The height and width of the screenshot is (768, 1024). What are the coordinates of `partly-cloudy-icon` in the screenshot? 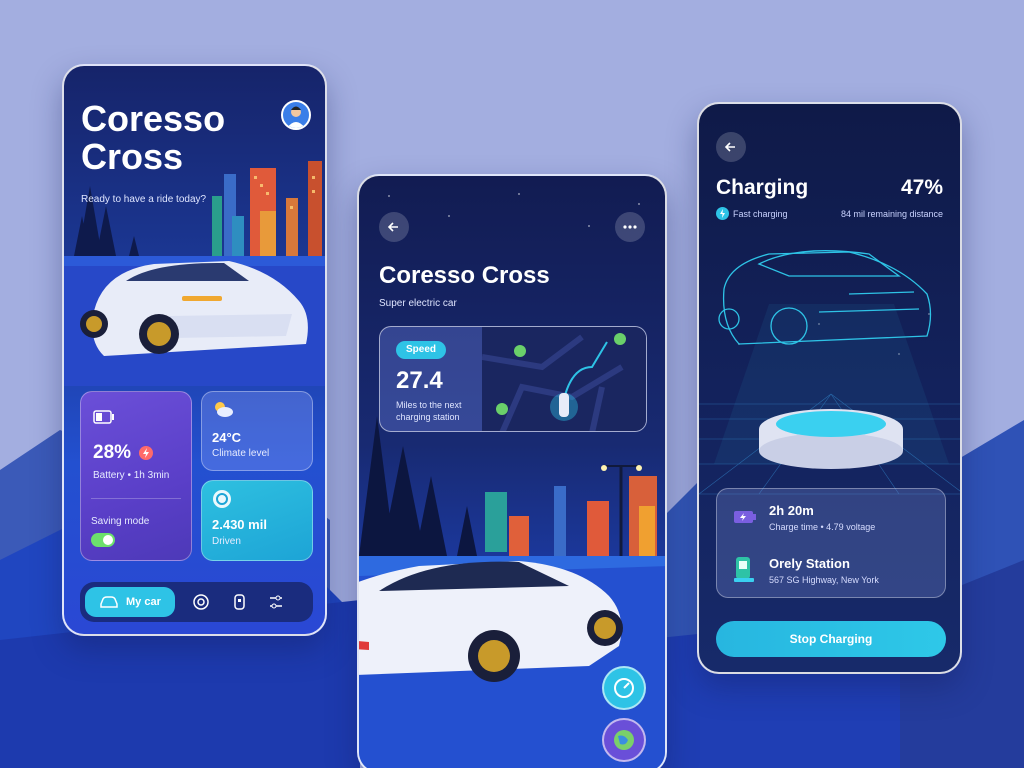 It's located at (224, 409).